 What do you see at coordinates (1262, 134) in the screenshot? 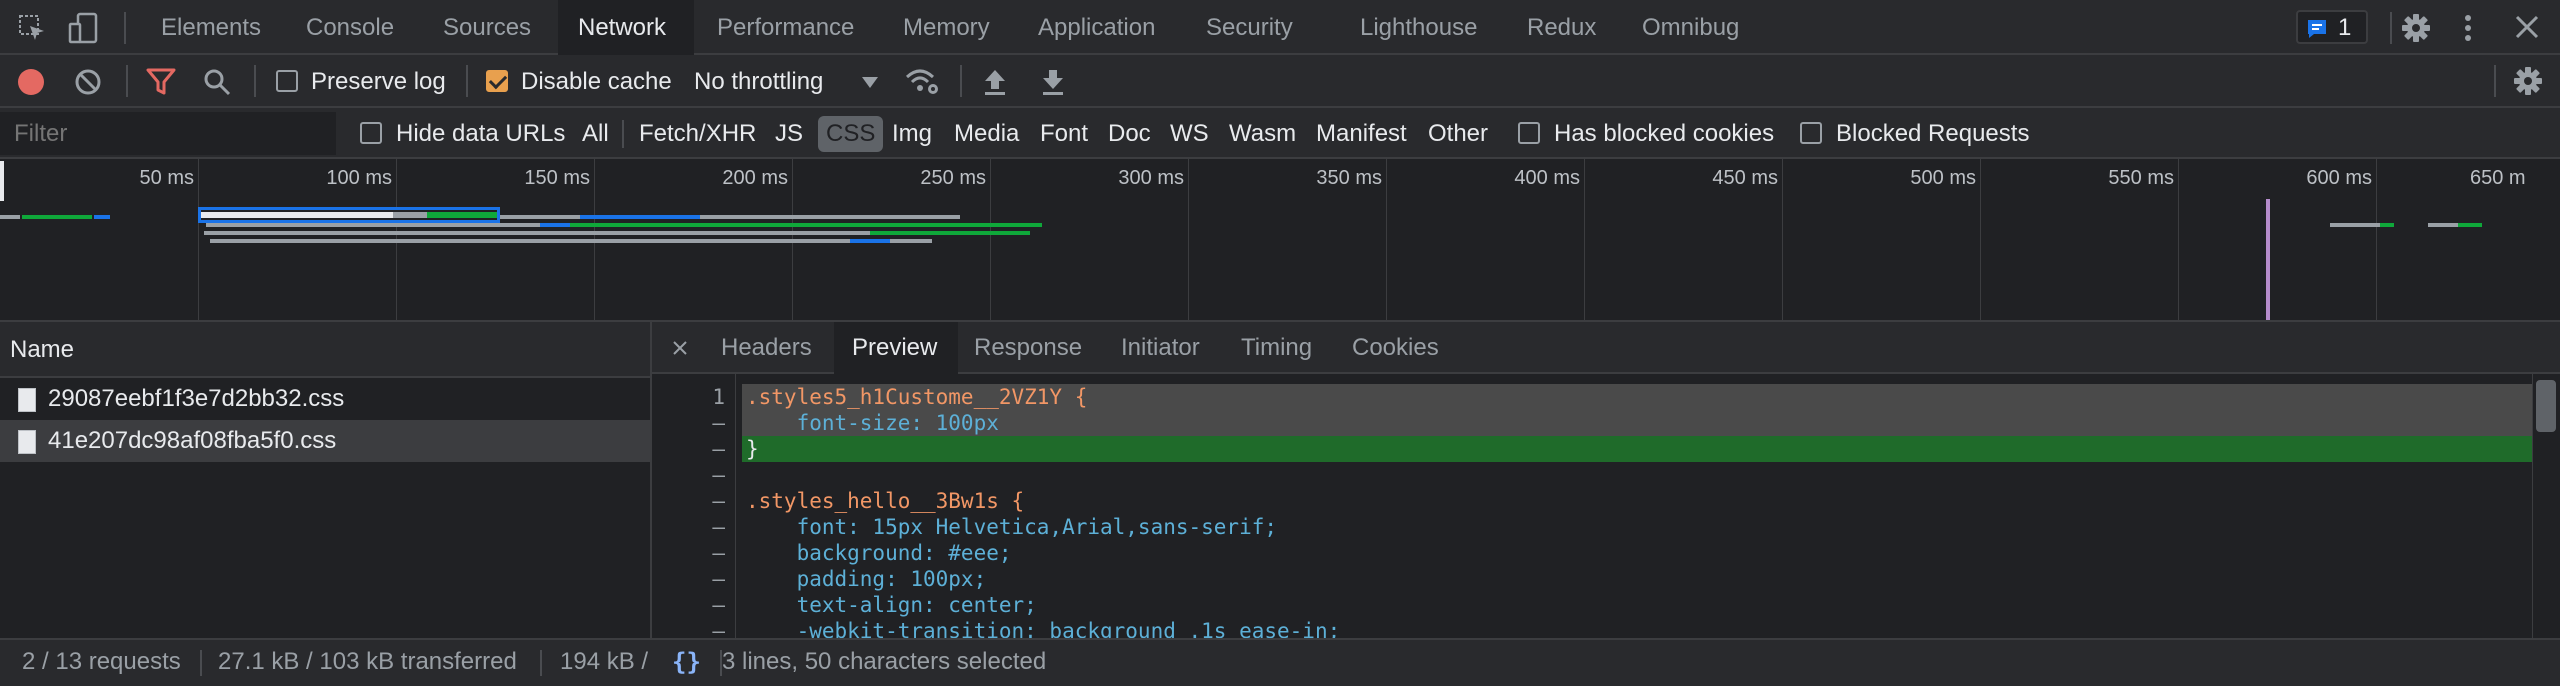
I see `filter-type-wasm: Wasm` at bounding box center [1262, 134].